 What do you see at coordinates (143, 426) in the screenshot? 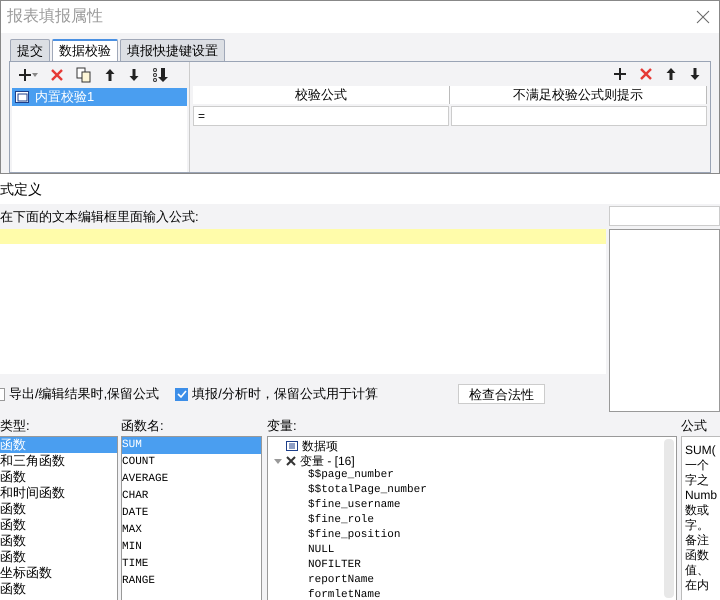
I see `function-label: 函数名:` at bounding box center [143, 426].